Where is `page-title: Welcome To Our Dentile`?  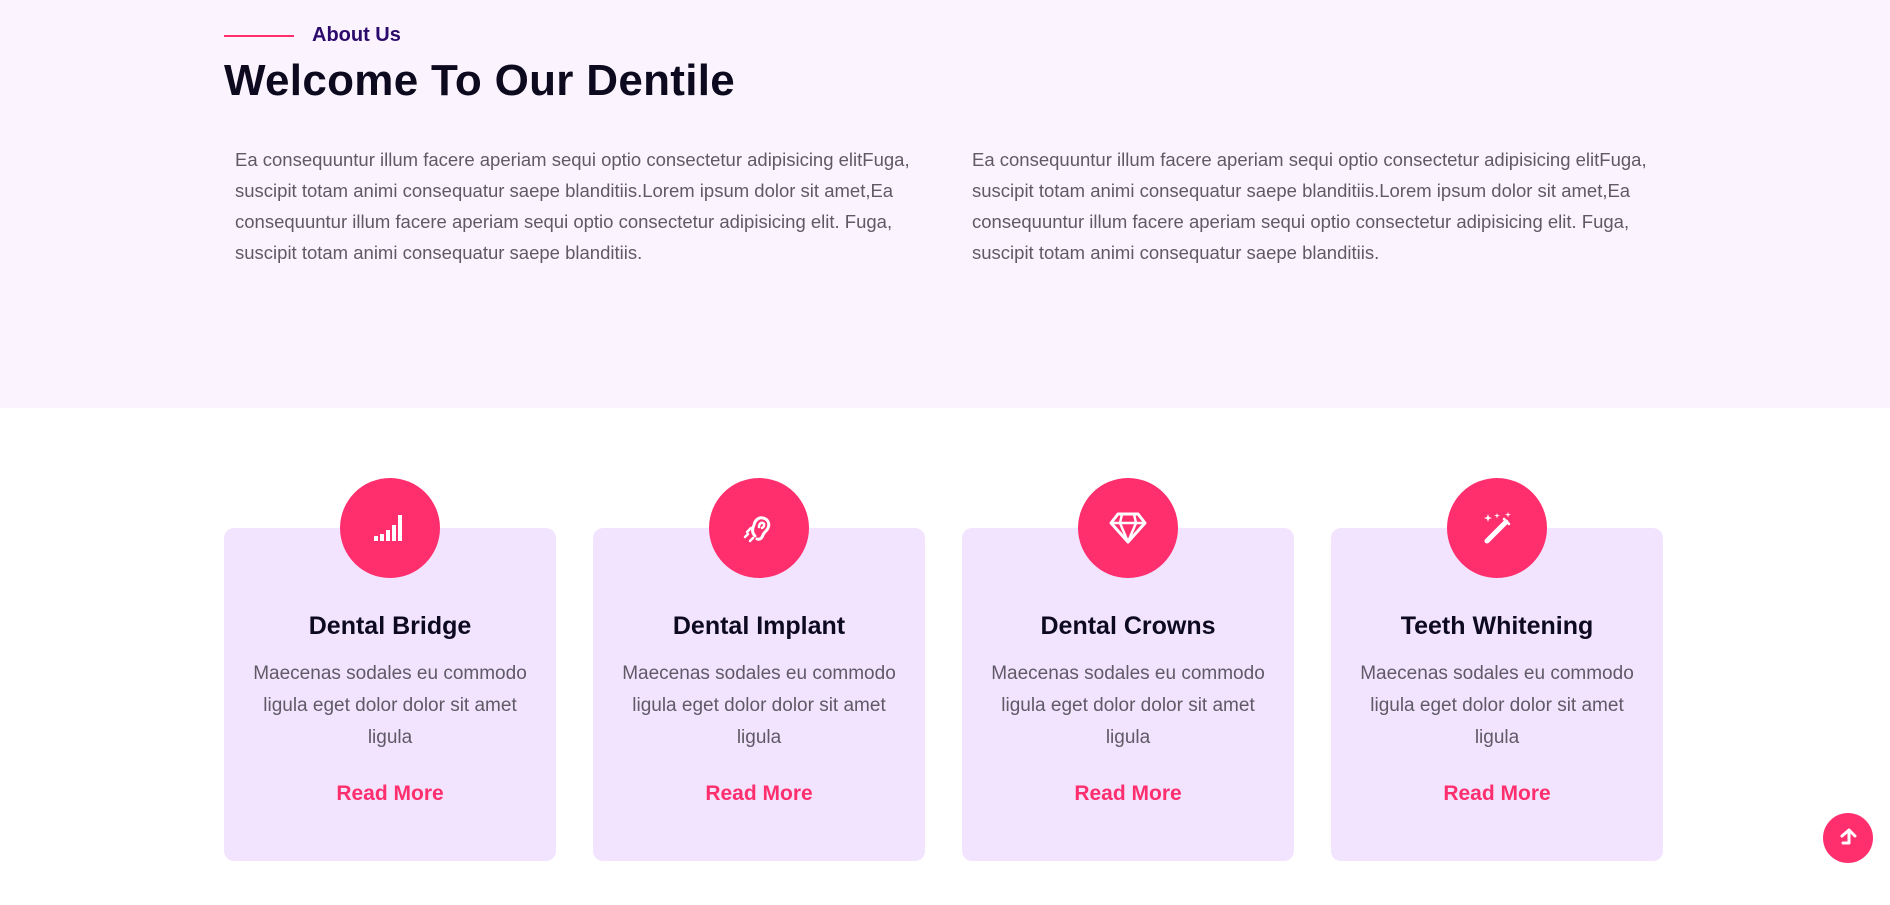 page-title: Welcome To Our Dentile is located at coordinates (480, 80).